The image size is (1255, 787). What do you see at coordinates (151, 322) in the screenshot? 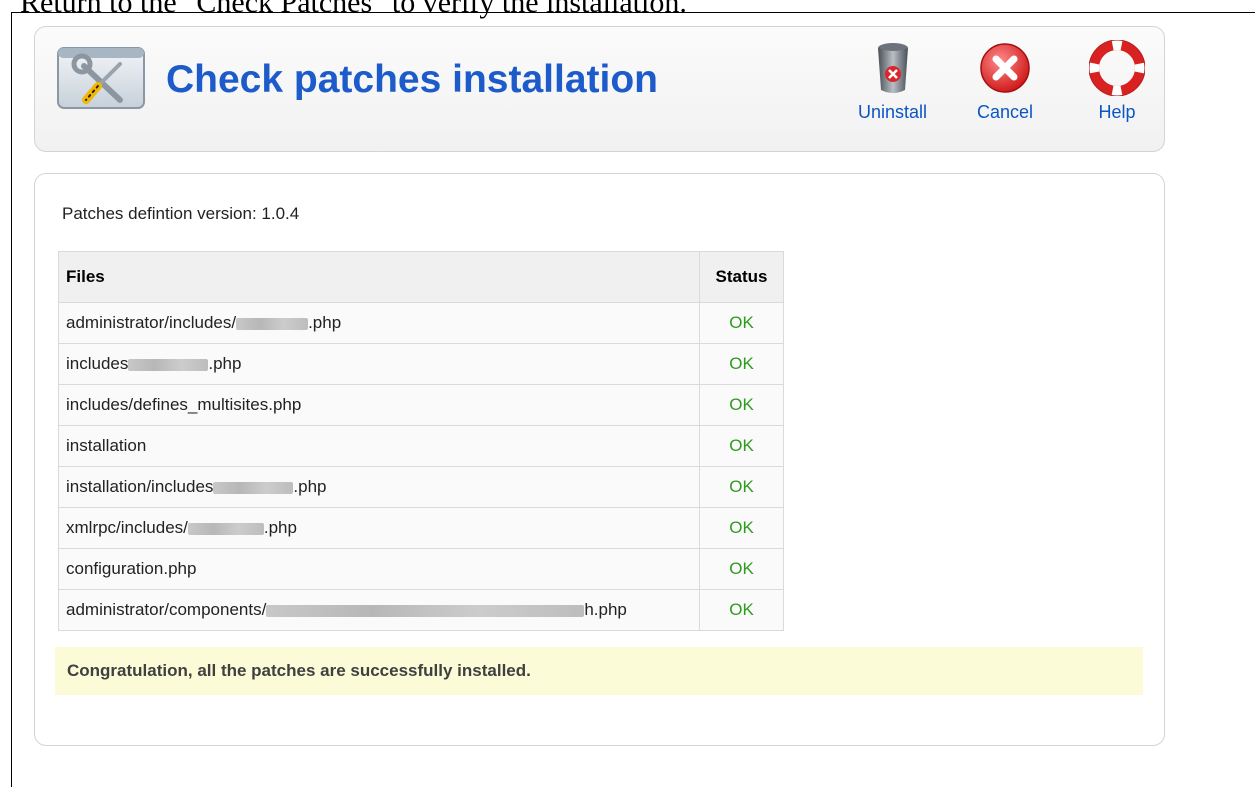
I see `file-path: administrator/includes/` at bounding box center [151, 322].